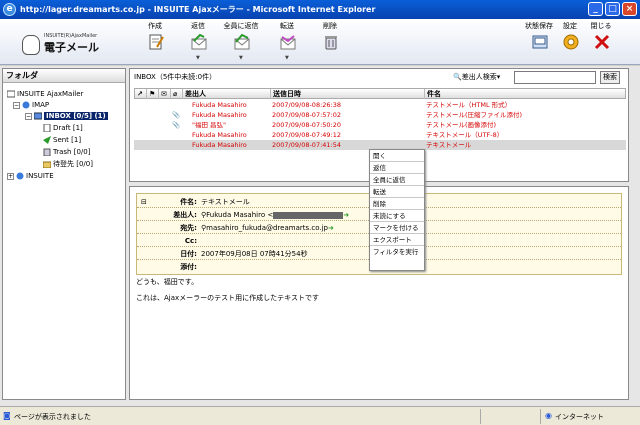  What do you see at coordinates (570, 26) in the screenshot?
I see `settings-label: 設定` at bounding box center [570, 26].